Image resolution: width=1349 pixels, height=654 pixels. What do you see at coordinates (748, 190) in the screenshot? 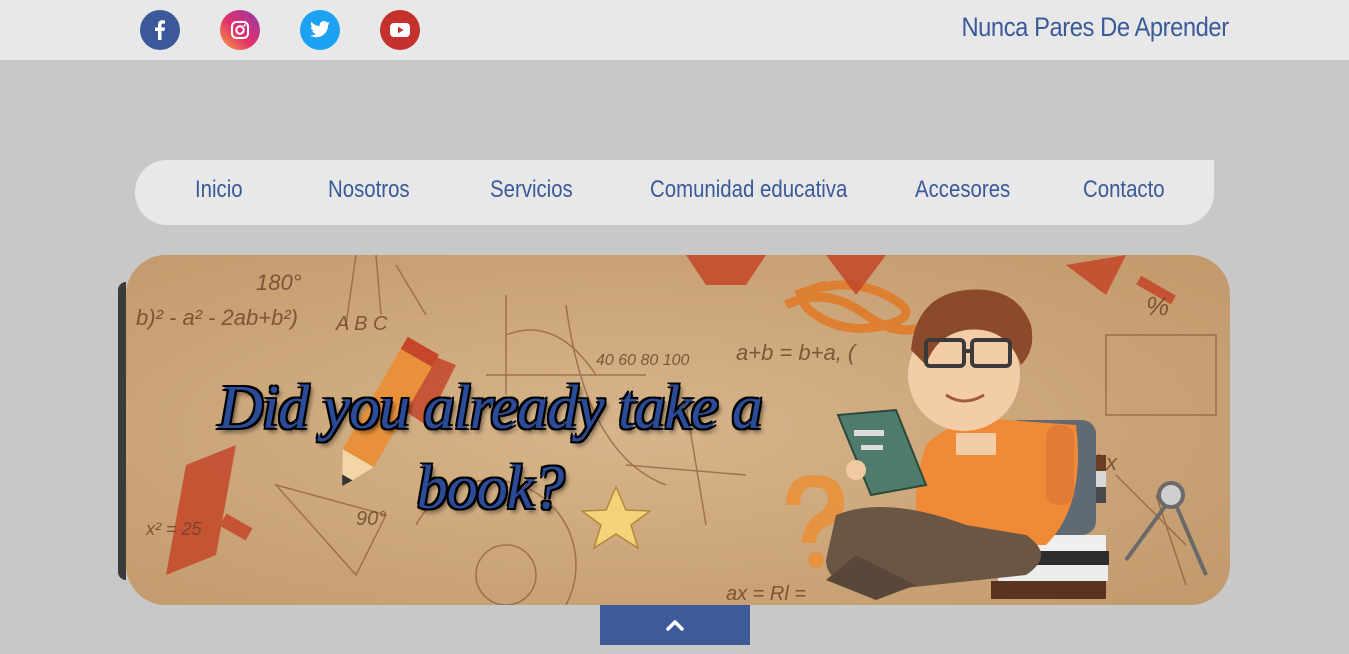
I see `nav-item-comunidad-educativa: Comunidad educativa` at bounding box center [748, 190].